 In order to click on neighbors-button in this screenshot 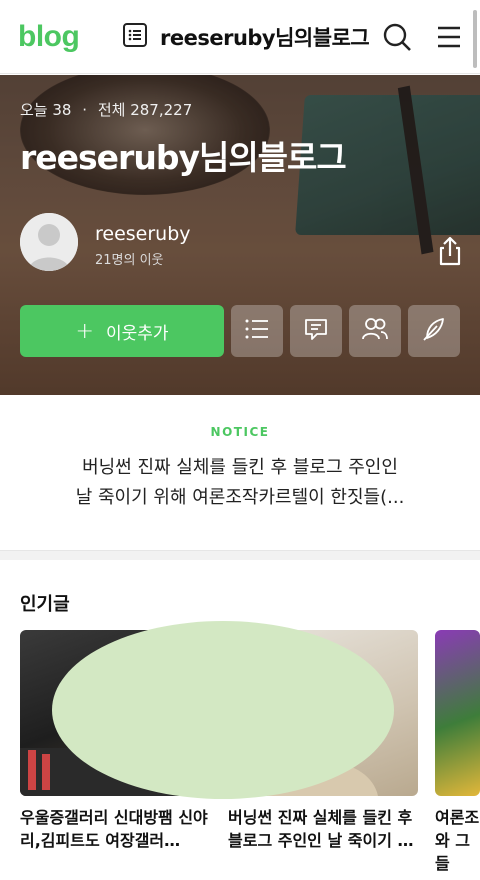, I will do `click(375, 331)`.